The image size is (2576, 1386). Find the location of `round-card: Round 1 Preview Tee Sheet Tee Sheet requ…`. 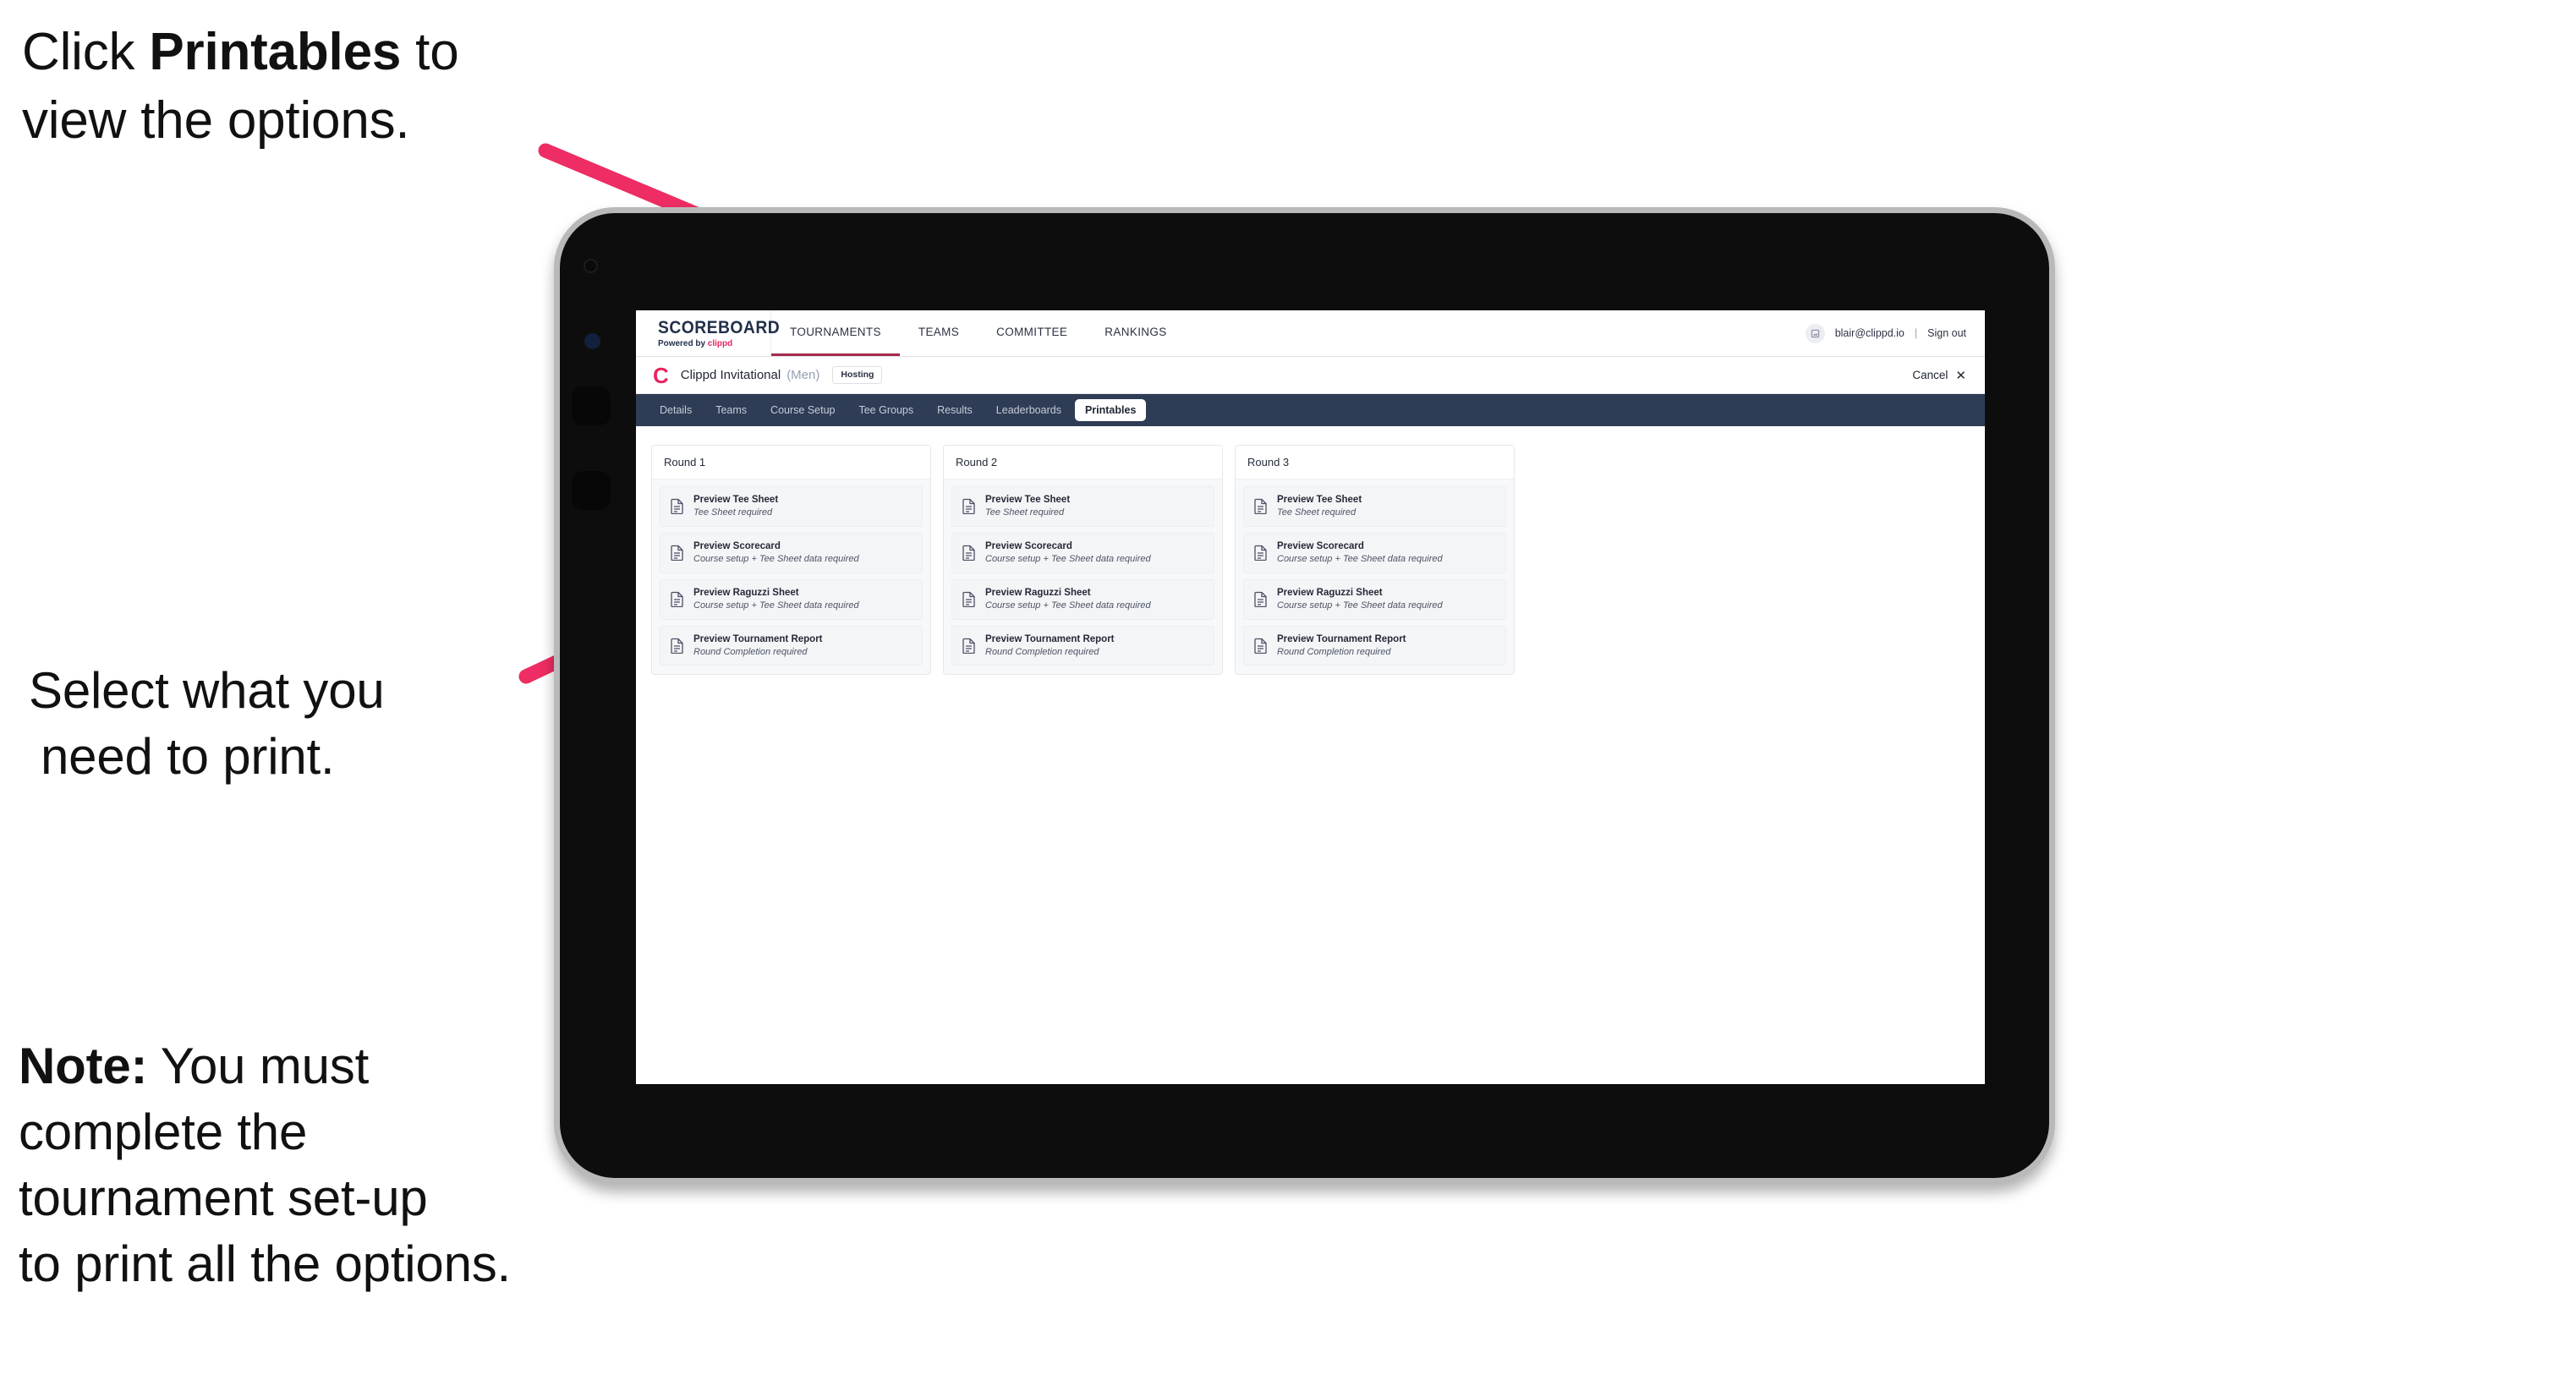

round-card: Round 1 Preview Tee Sheet Tee Sheet requ… is located at coordinates (791, 560).